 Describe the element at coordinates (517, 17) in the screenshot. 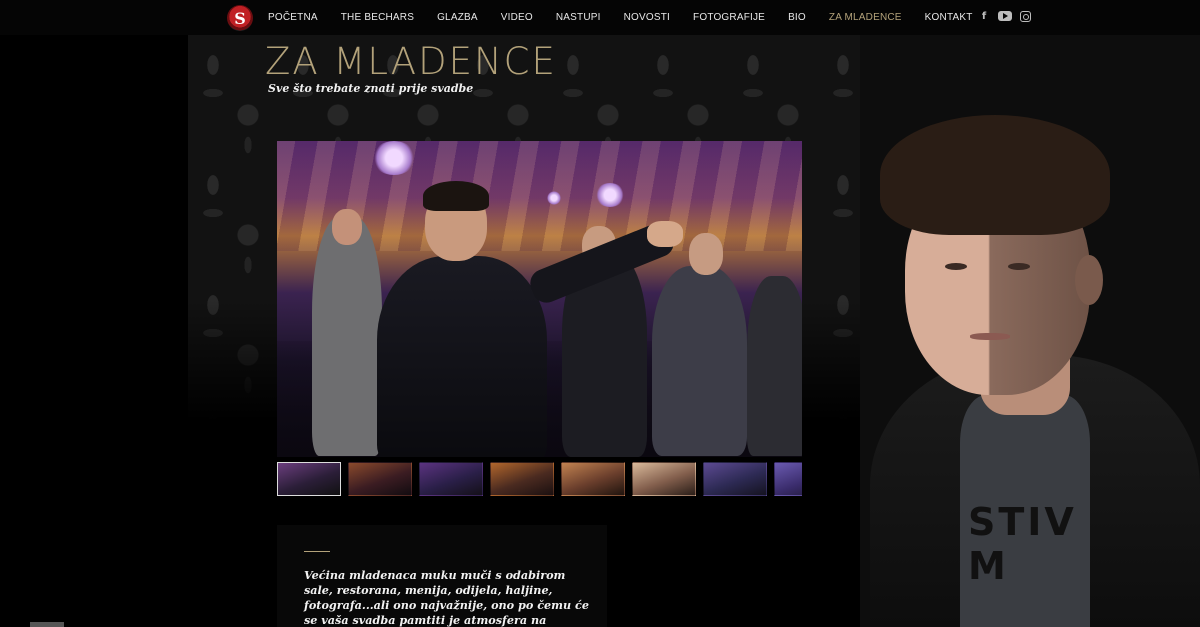

I see `nav-item-video: VIDEO` at that location.